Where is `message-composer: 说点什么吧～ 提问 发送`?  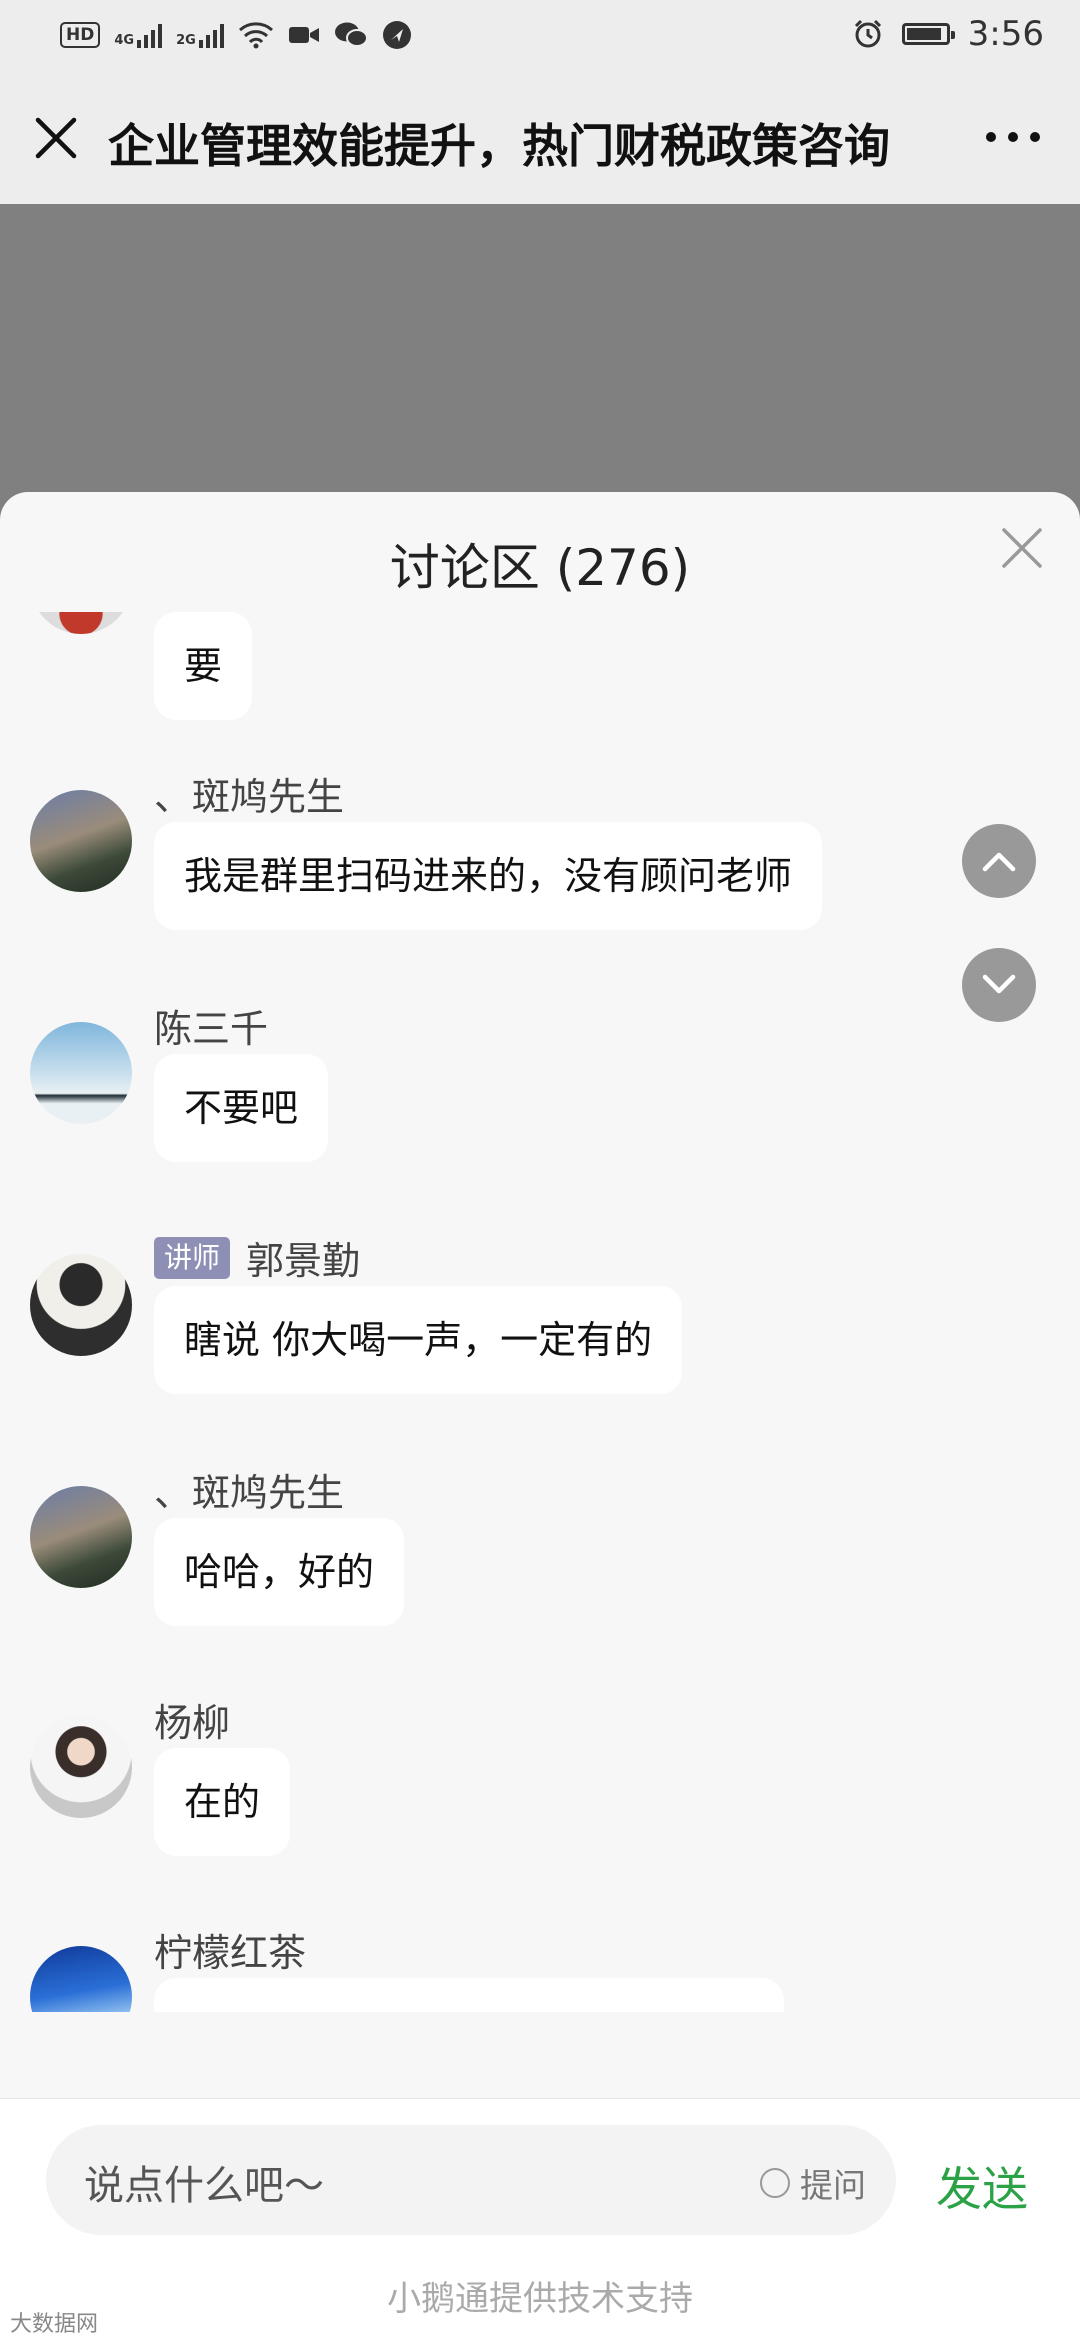
message-composer: 说点什么吧～ 提问 发送 is located at coordinates (540, 2178).